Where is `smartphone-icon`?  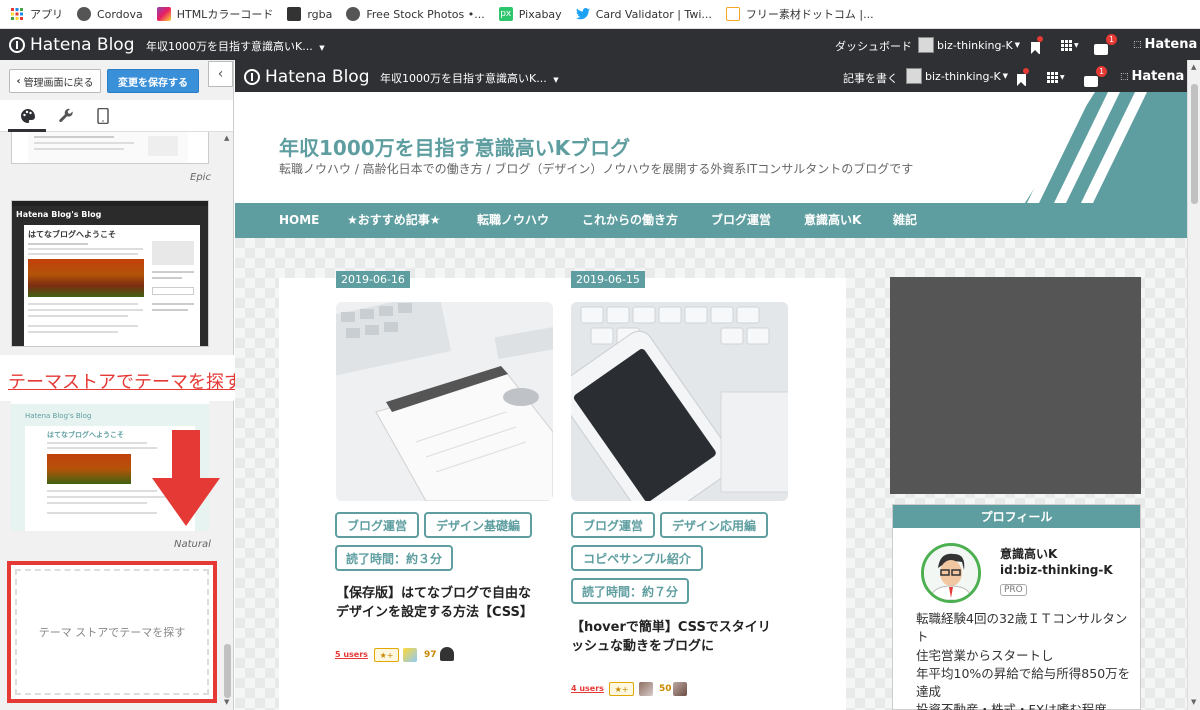
smartphone-icon is located at coordinates (103, 116).